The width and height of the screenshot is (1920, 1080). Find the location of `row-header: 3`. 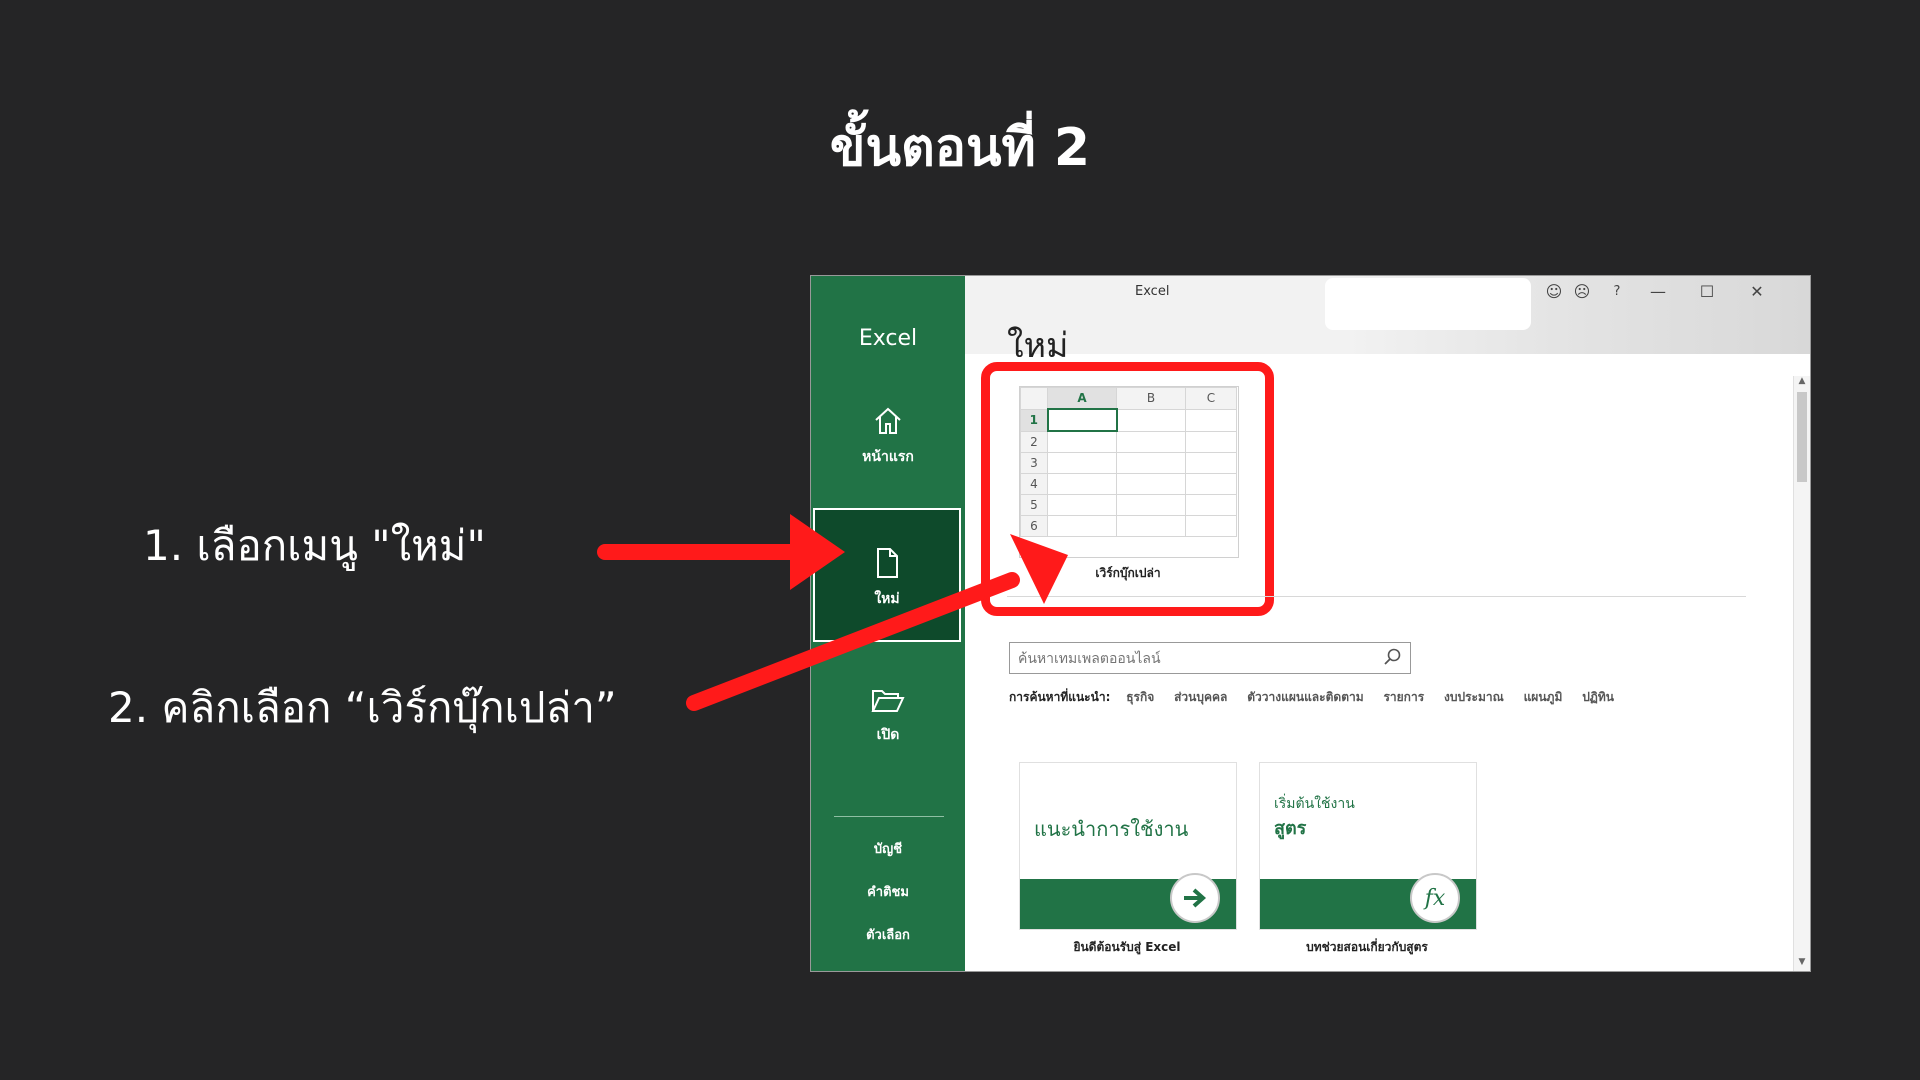

row-header: 3 is located at coordinates (1034, 463).